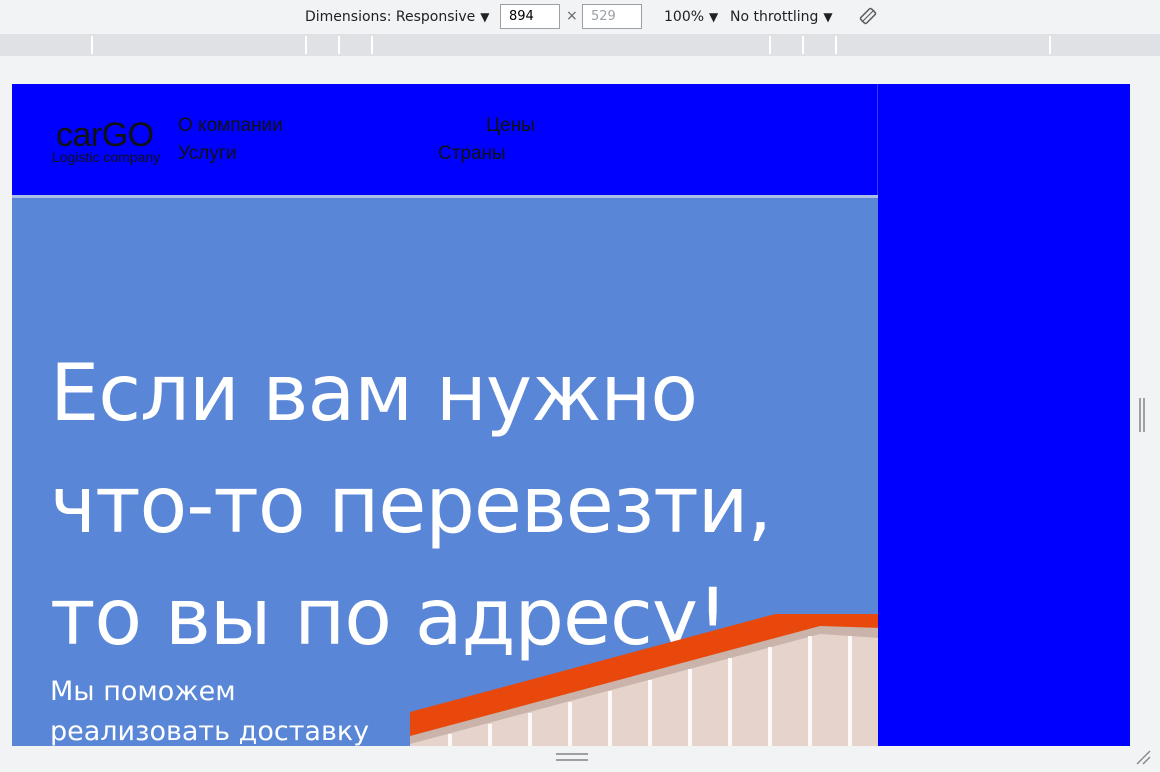 This screenshot has width=1160, height=772. What do you see at coordinates (774, 17) in the screenshot?
I see `throttling-label: No throttling` at bounding box center [774, 17].